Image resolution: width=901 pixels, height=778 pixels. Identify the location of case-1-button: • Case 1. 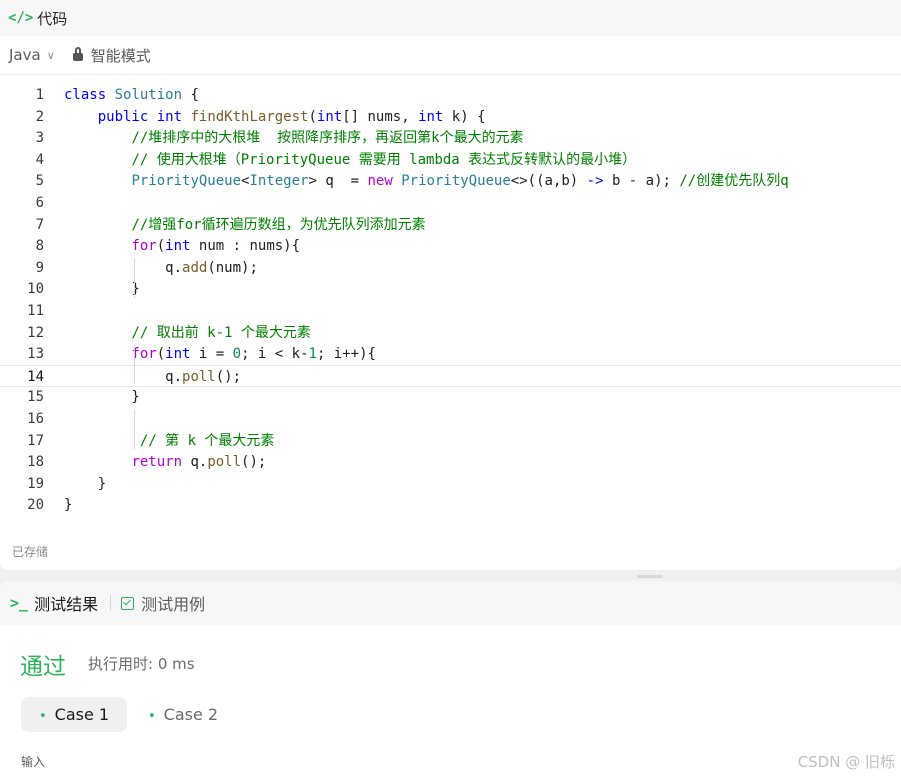
(74, 714).